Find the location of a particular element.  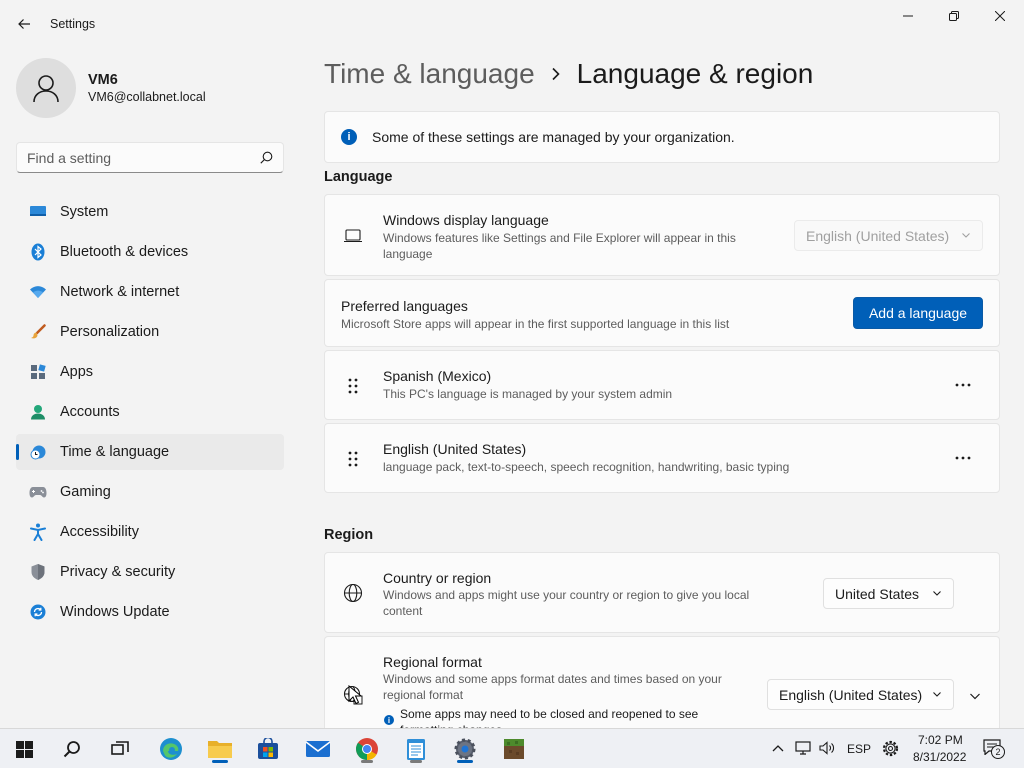

sidebar-item-label: Personalization is located at coordinates (110, 332).